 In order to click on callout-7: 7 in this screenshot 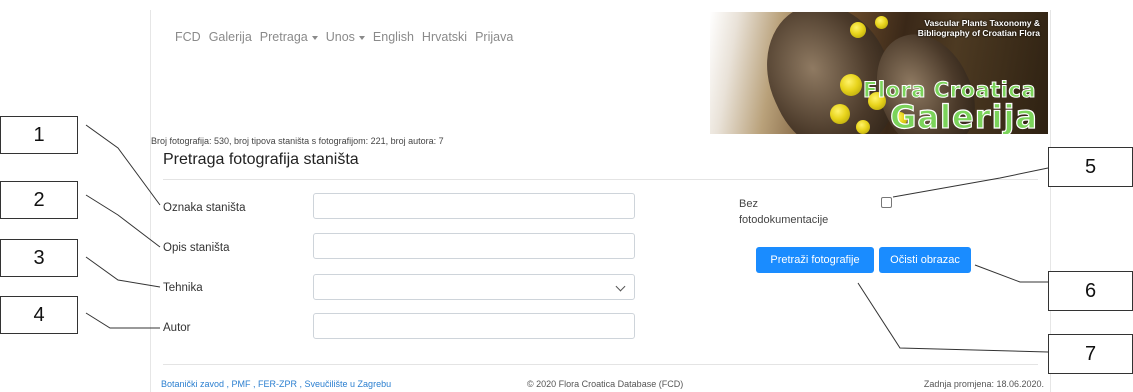, I will do `click(1090, 354)`.